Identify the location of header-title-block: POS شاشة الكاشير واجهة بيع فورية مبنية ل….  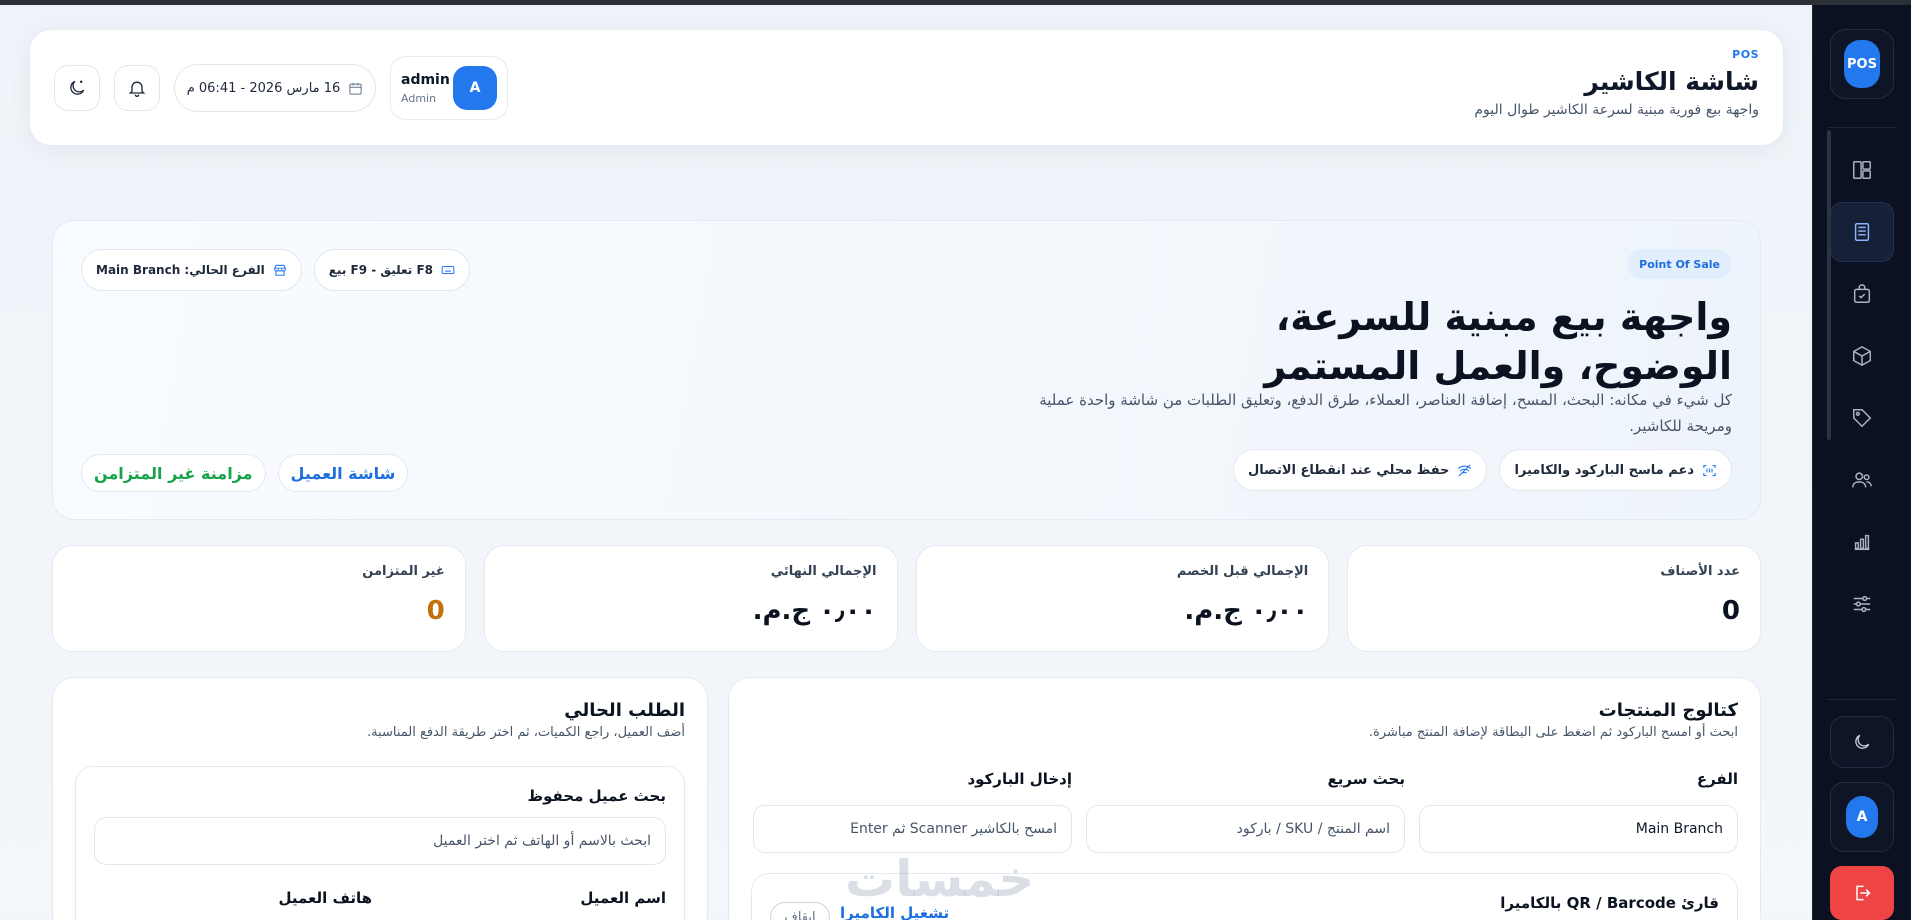
(1616, 83).